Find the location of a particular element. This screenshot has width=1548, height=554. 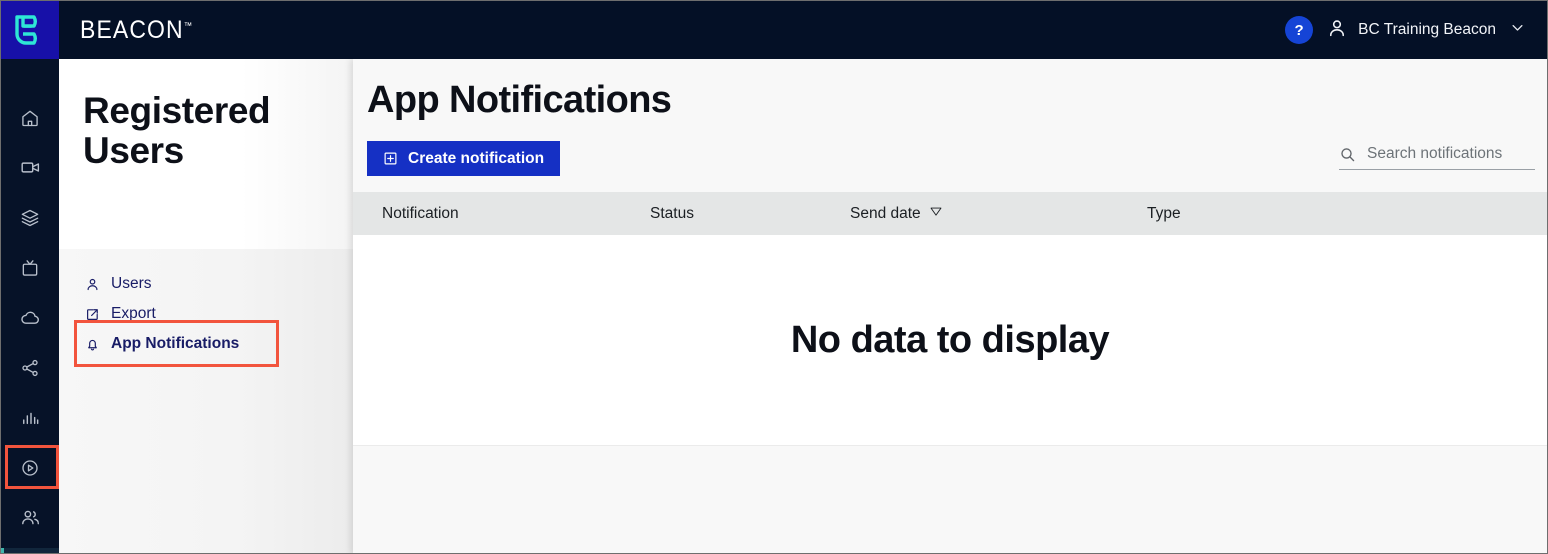

share-icon is located at coordinates (30, 368).